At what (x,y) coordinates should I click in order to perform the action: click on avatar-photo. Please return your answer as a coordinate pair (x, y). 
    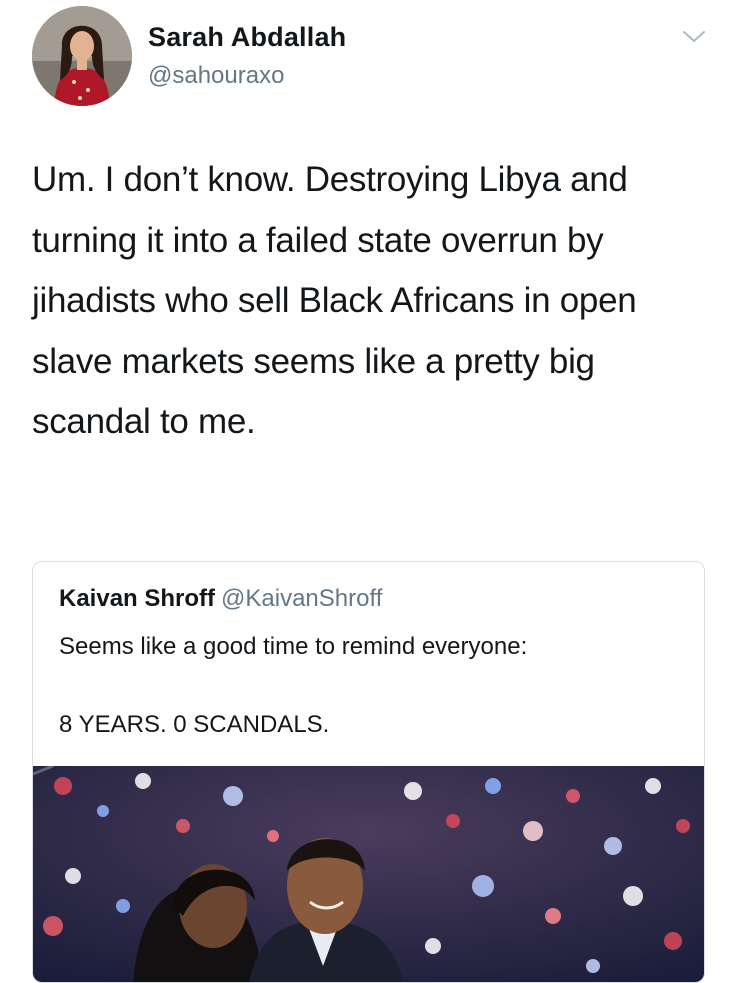
    Looking at the image, I should click on (82, 56).